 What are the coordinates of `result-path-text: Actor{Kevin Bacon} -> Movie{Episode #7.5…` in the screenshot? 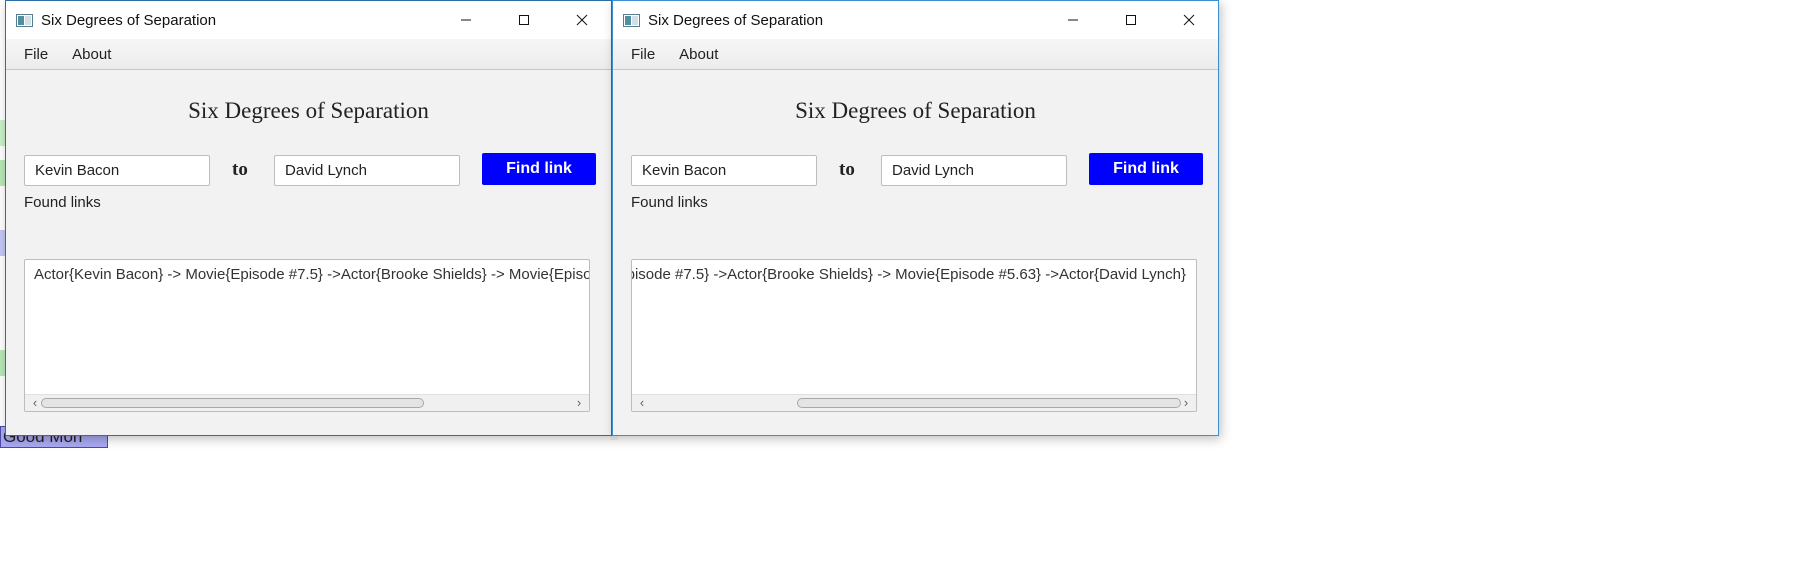 It's located at (312, 274).